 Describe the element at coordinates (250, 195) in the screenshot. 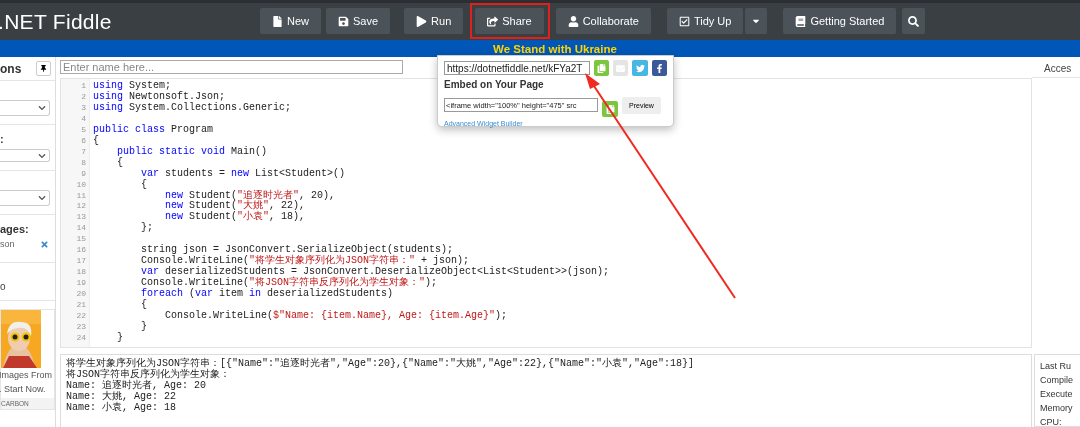

I see `code-line: new Student("追逐时光者", 20),` at that location.